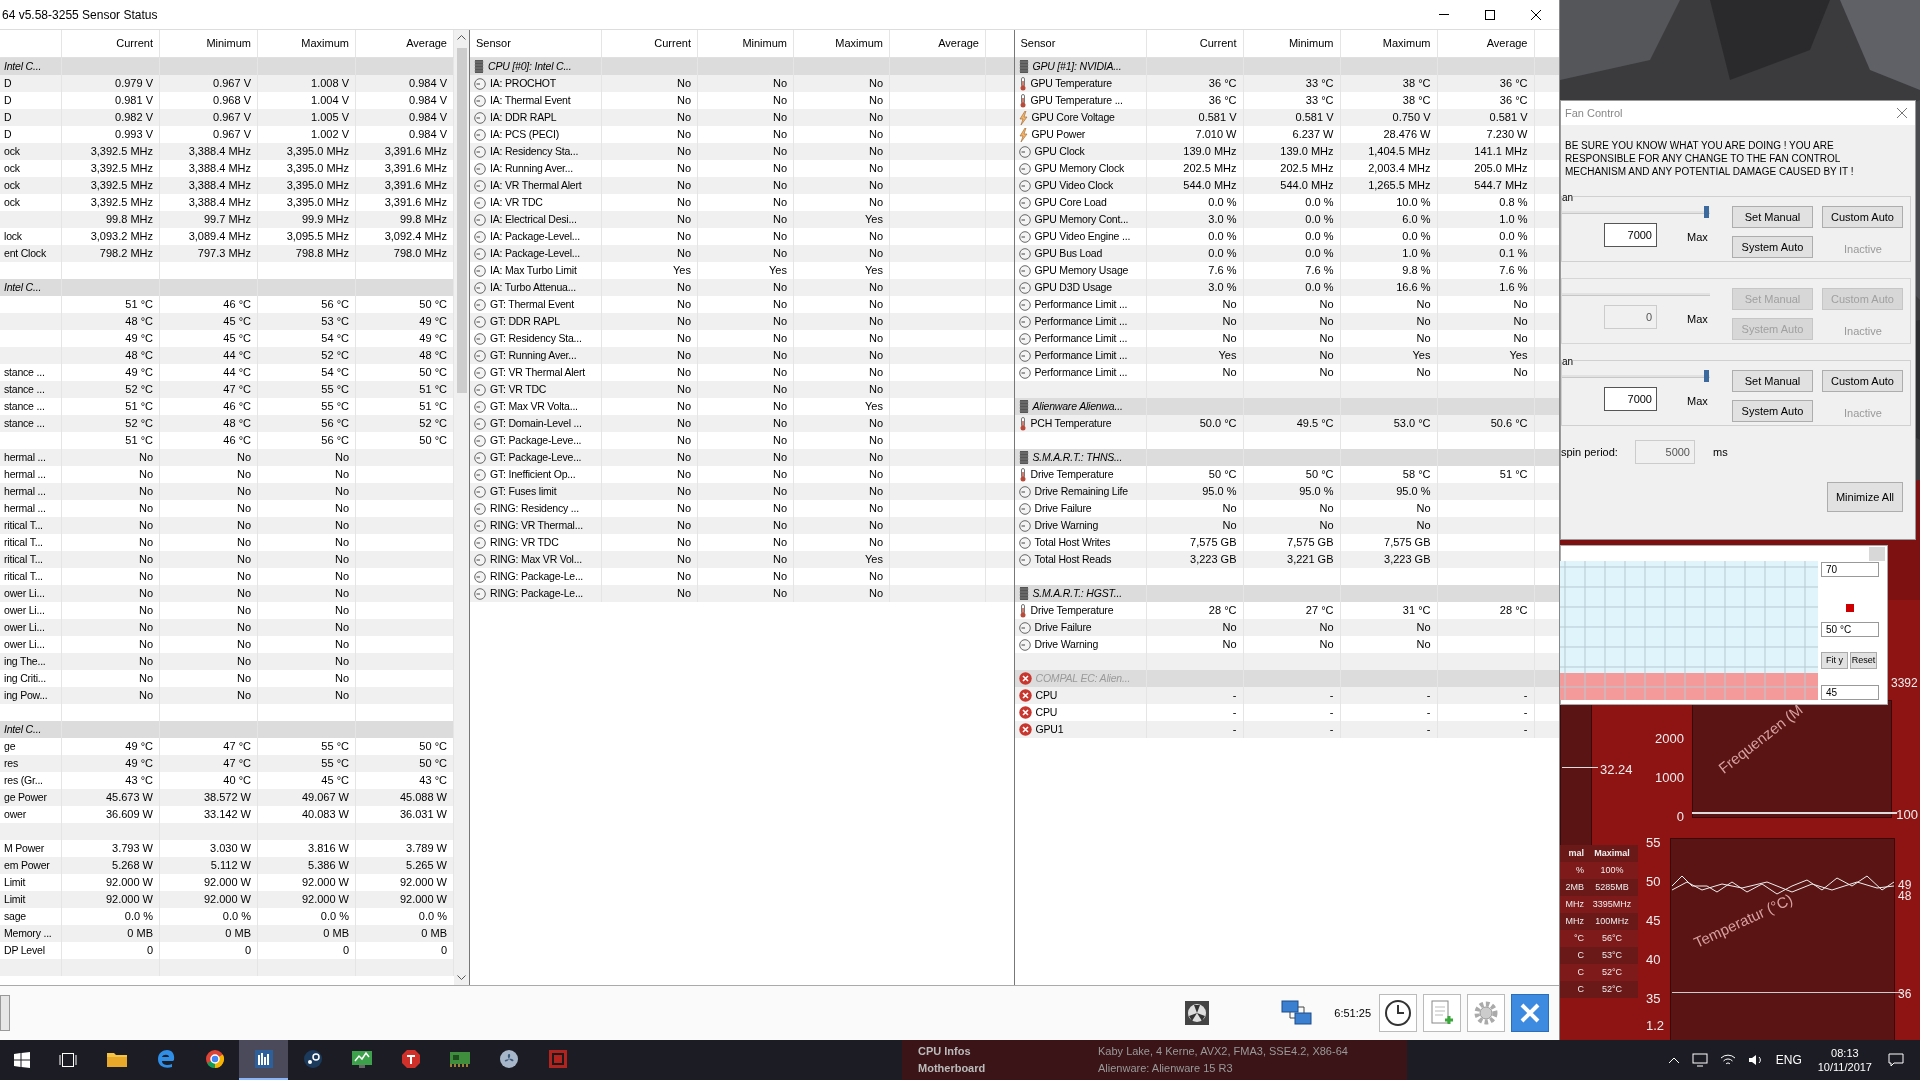 This screenshot has width=1920, height=1080. I want to click on display-icon, so click(1699, 1060).